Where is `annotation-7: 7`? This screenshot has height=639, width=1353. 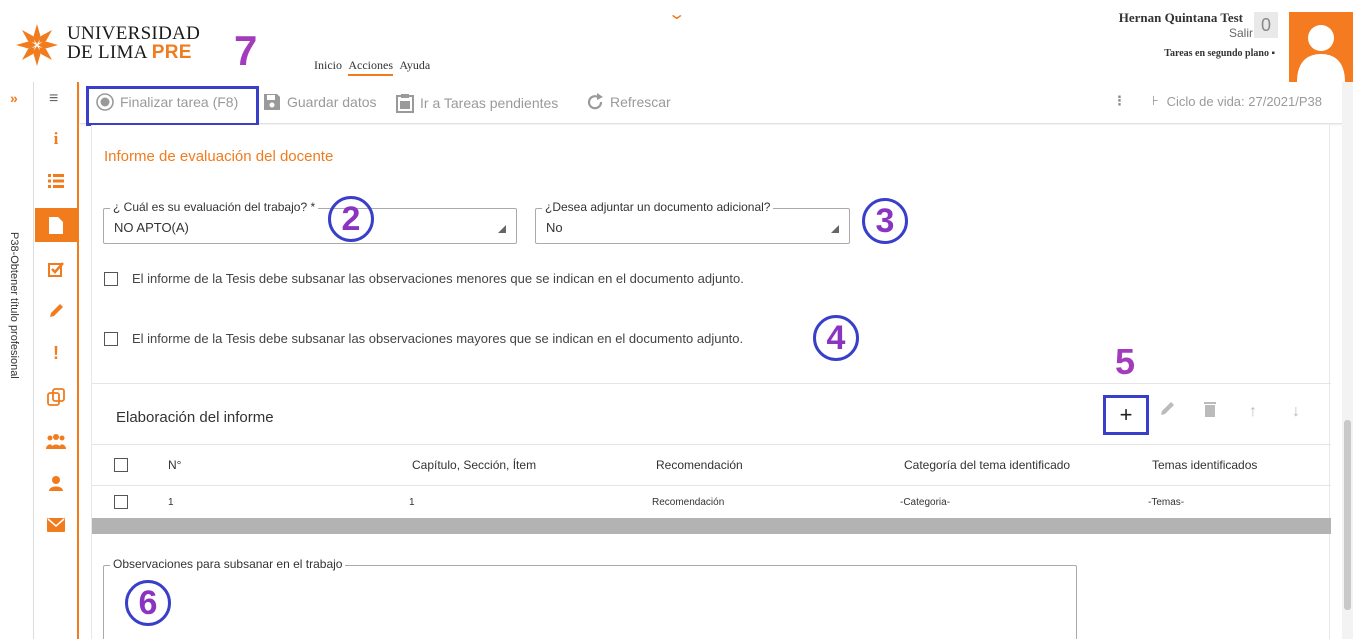
annotation-7: 7 is located at coordinates (246, 50).